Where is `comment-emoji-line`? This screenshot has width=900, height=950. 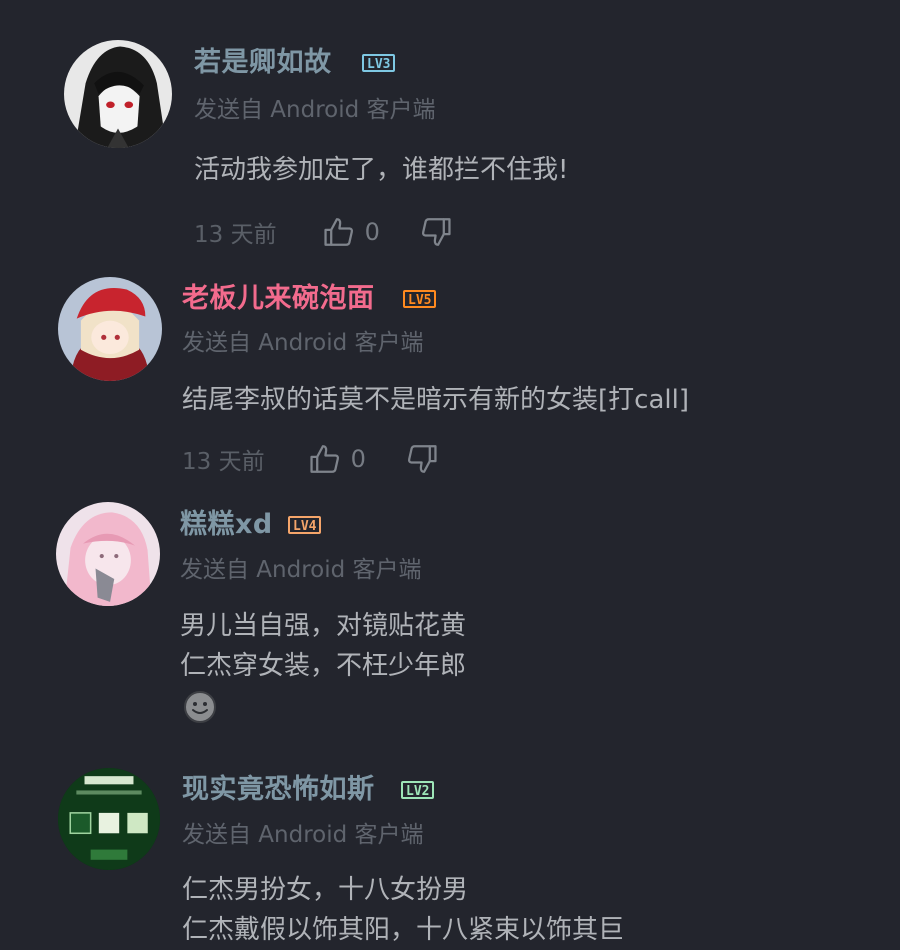
comment-emoji-line is located at coordinates (200, 706).